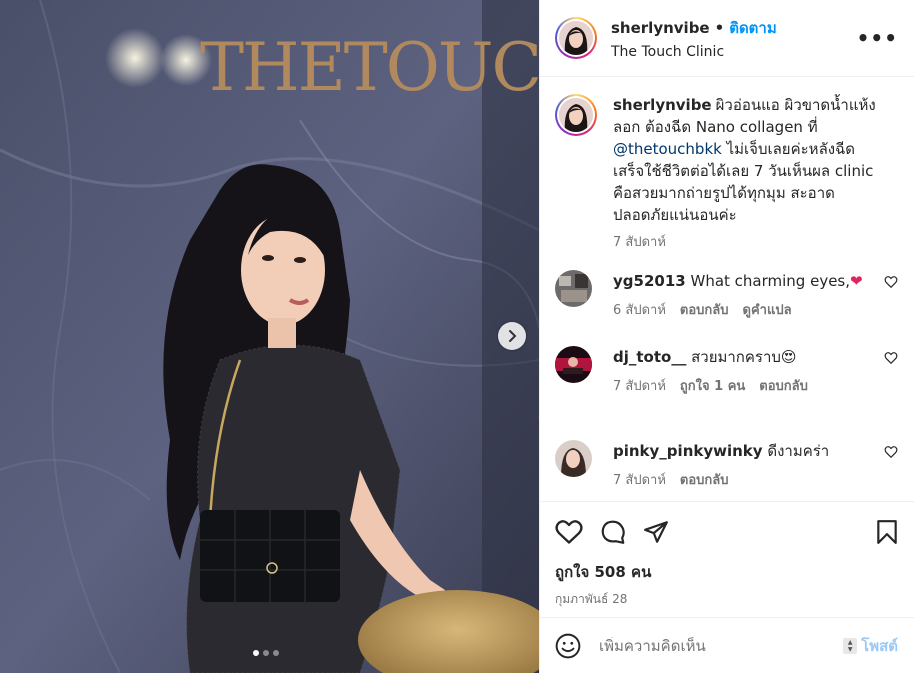 The height and width of the screenshot is (673, 914). I want to click on heart-eyes-emoji: 😍, so click(788, 357).